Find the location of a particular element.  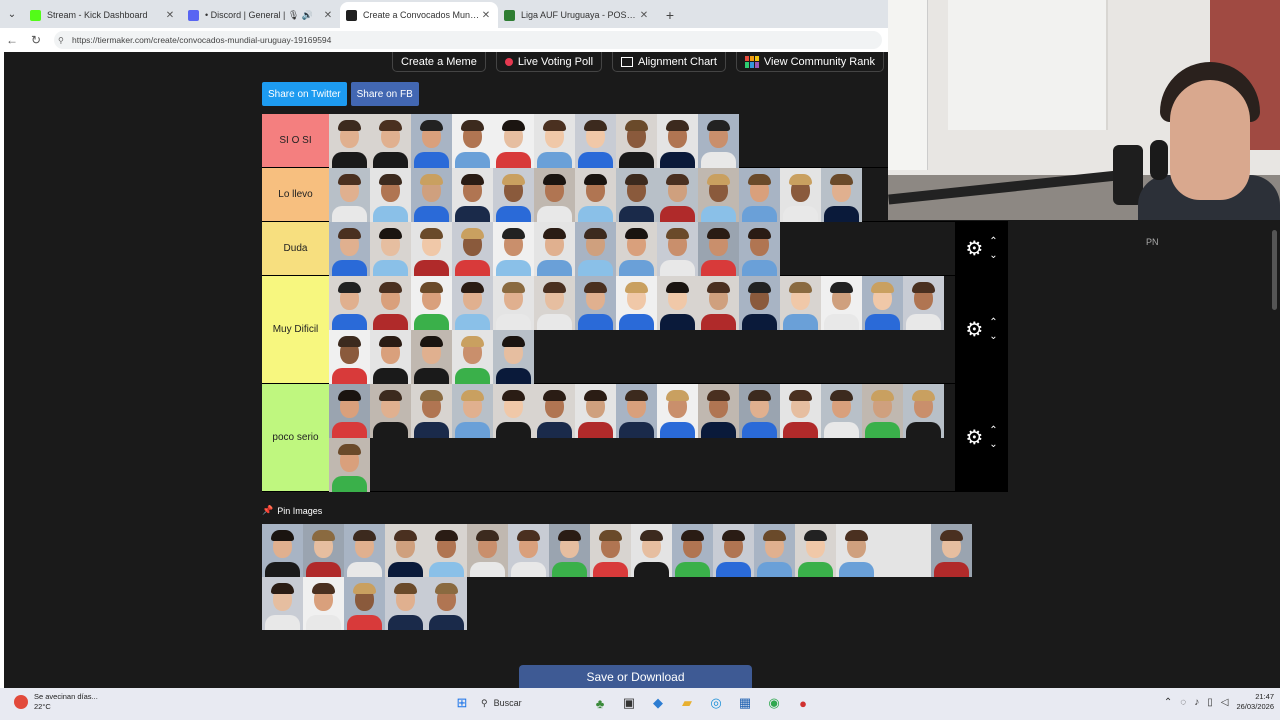

tab-list-icon: ⌄ is located at coordinates (12, 14).